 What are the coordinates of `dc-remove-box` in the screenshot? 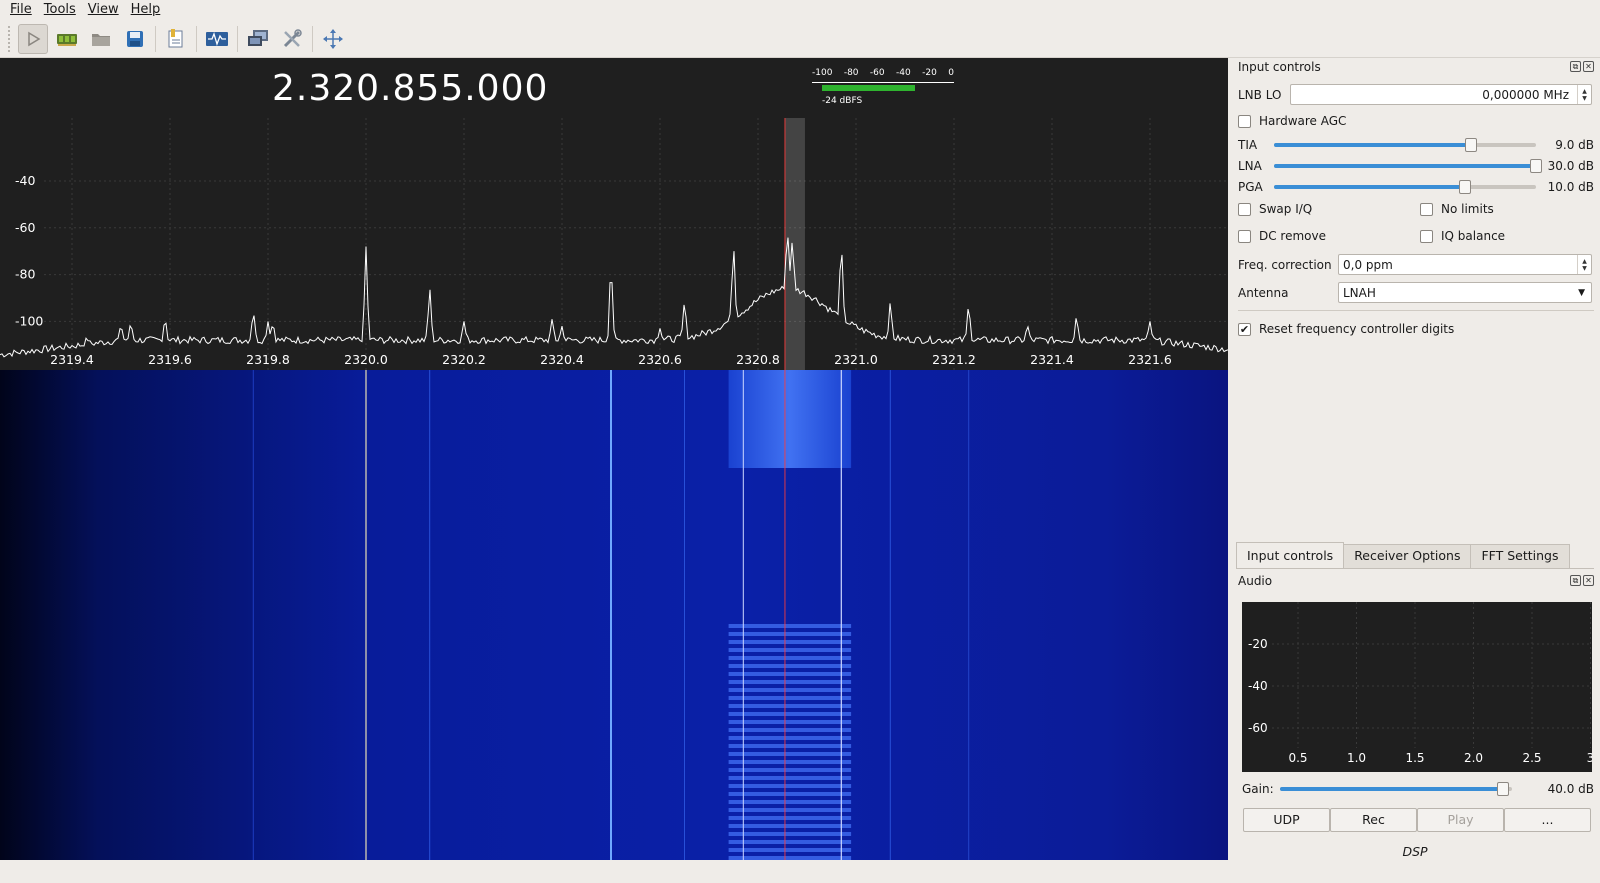 It's located at (1244, 236).